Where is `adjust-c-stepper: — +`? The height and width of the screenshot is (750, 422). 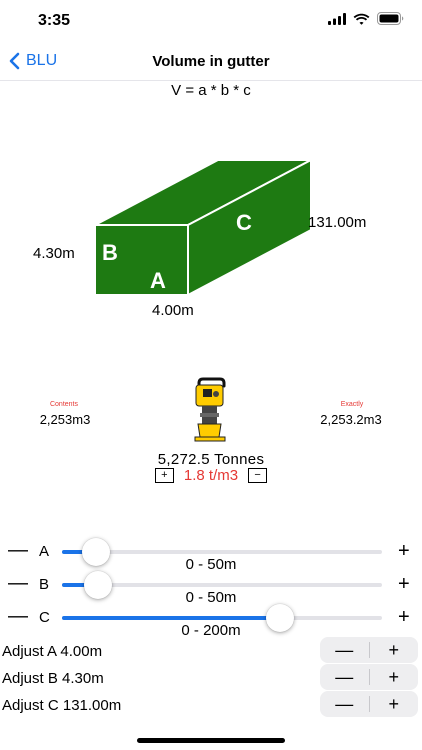
adjust-c-stepper: — + is located at coordinates (369, 704).